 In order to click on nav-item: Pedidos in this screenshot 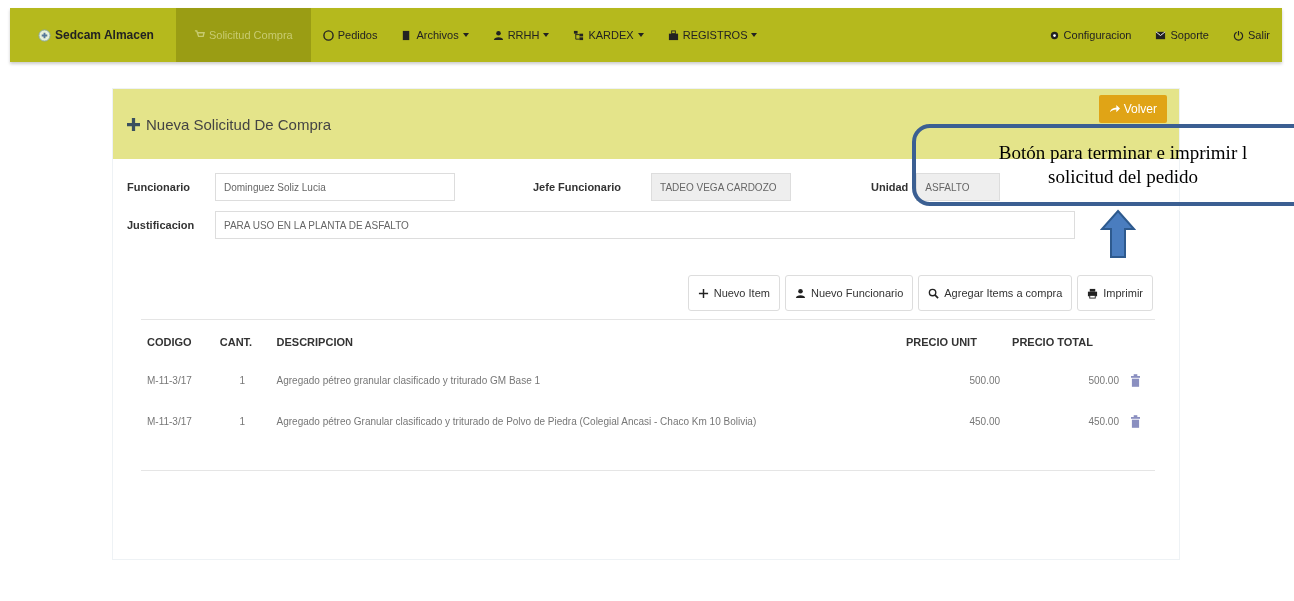, I will do `click(350, 35)`.